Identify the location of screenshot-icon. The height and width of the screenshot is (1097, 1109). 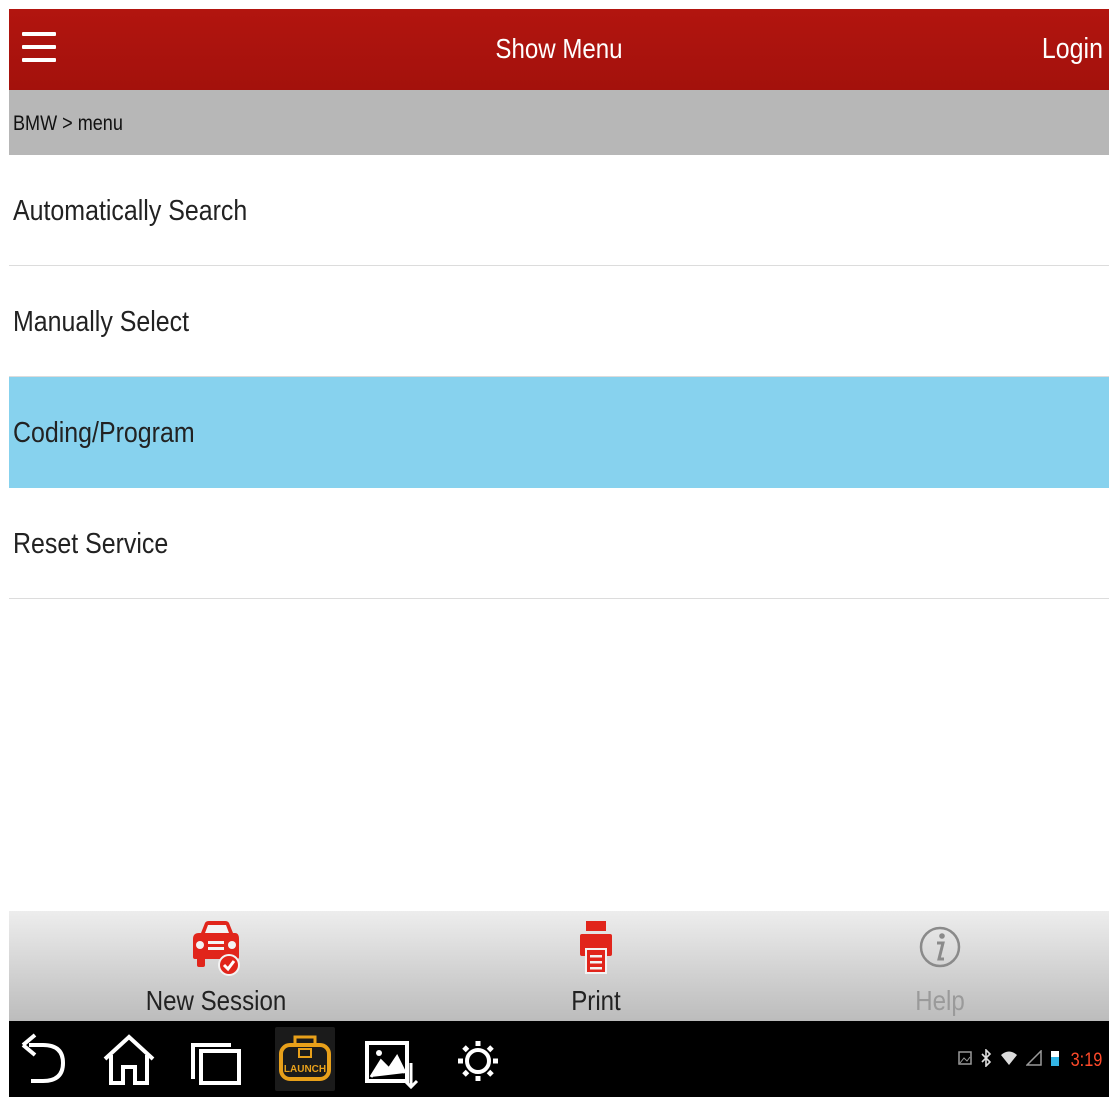
(391, 1059).